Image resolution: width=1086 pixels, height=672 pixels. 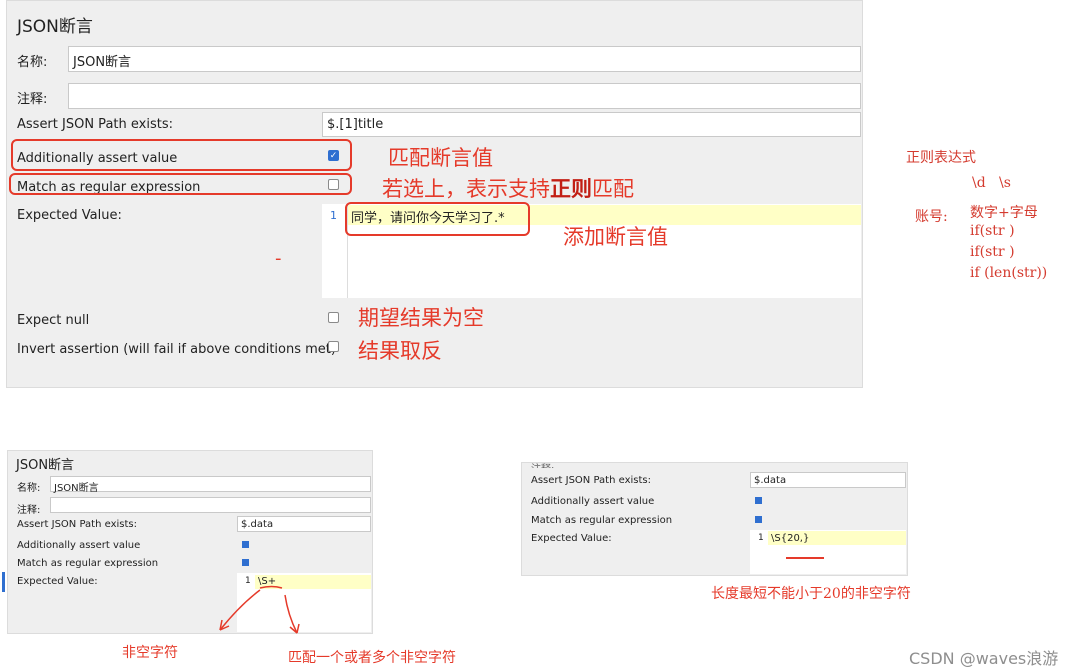 I want to click on annotation-invert-result: 结果取反, so click(x=400, y=351).